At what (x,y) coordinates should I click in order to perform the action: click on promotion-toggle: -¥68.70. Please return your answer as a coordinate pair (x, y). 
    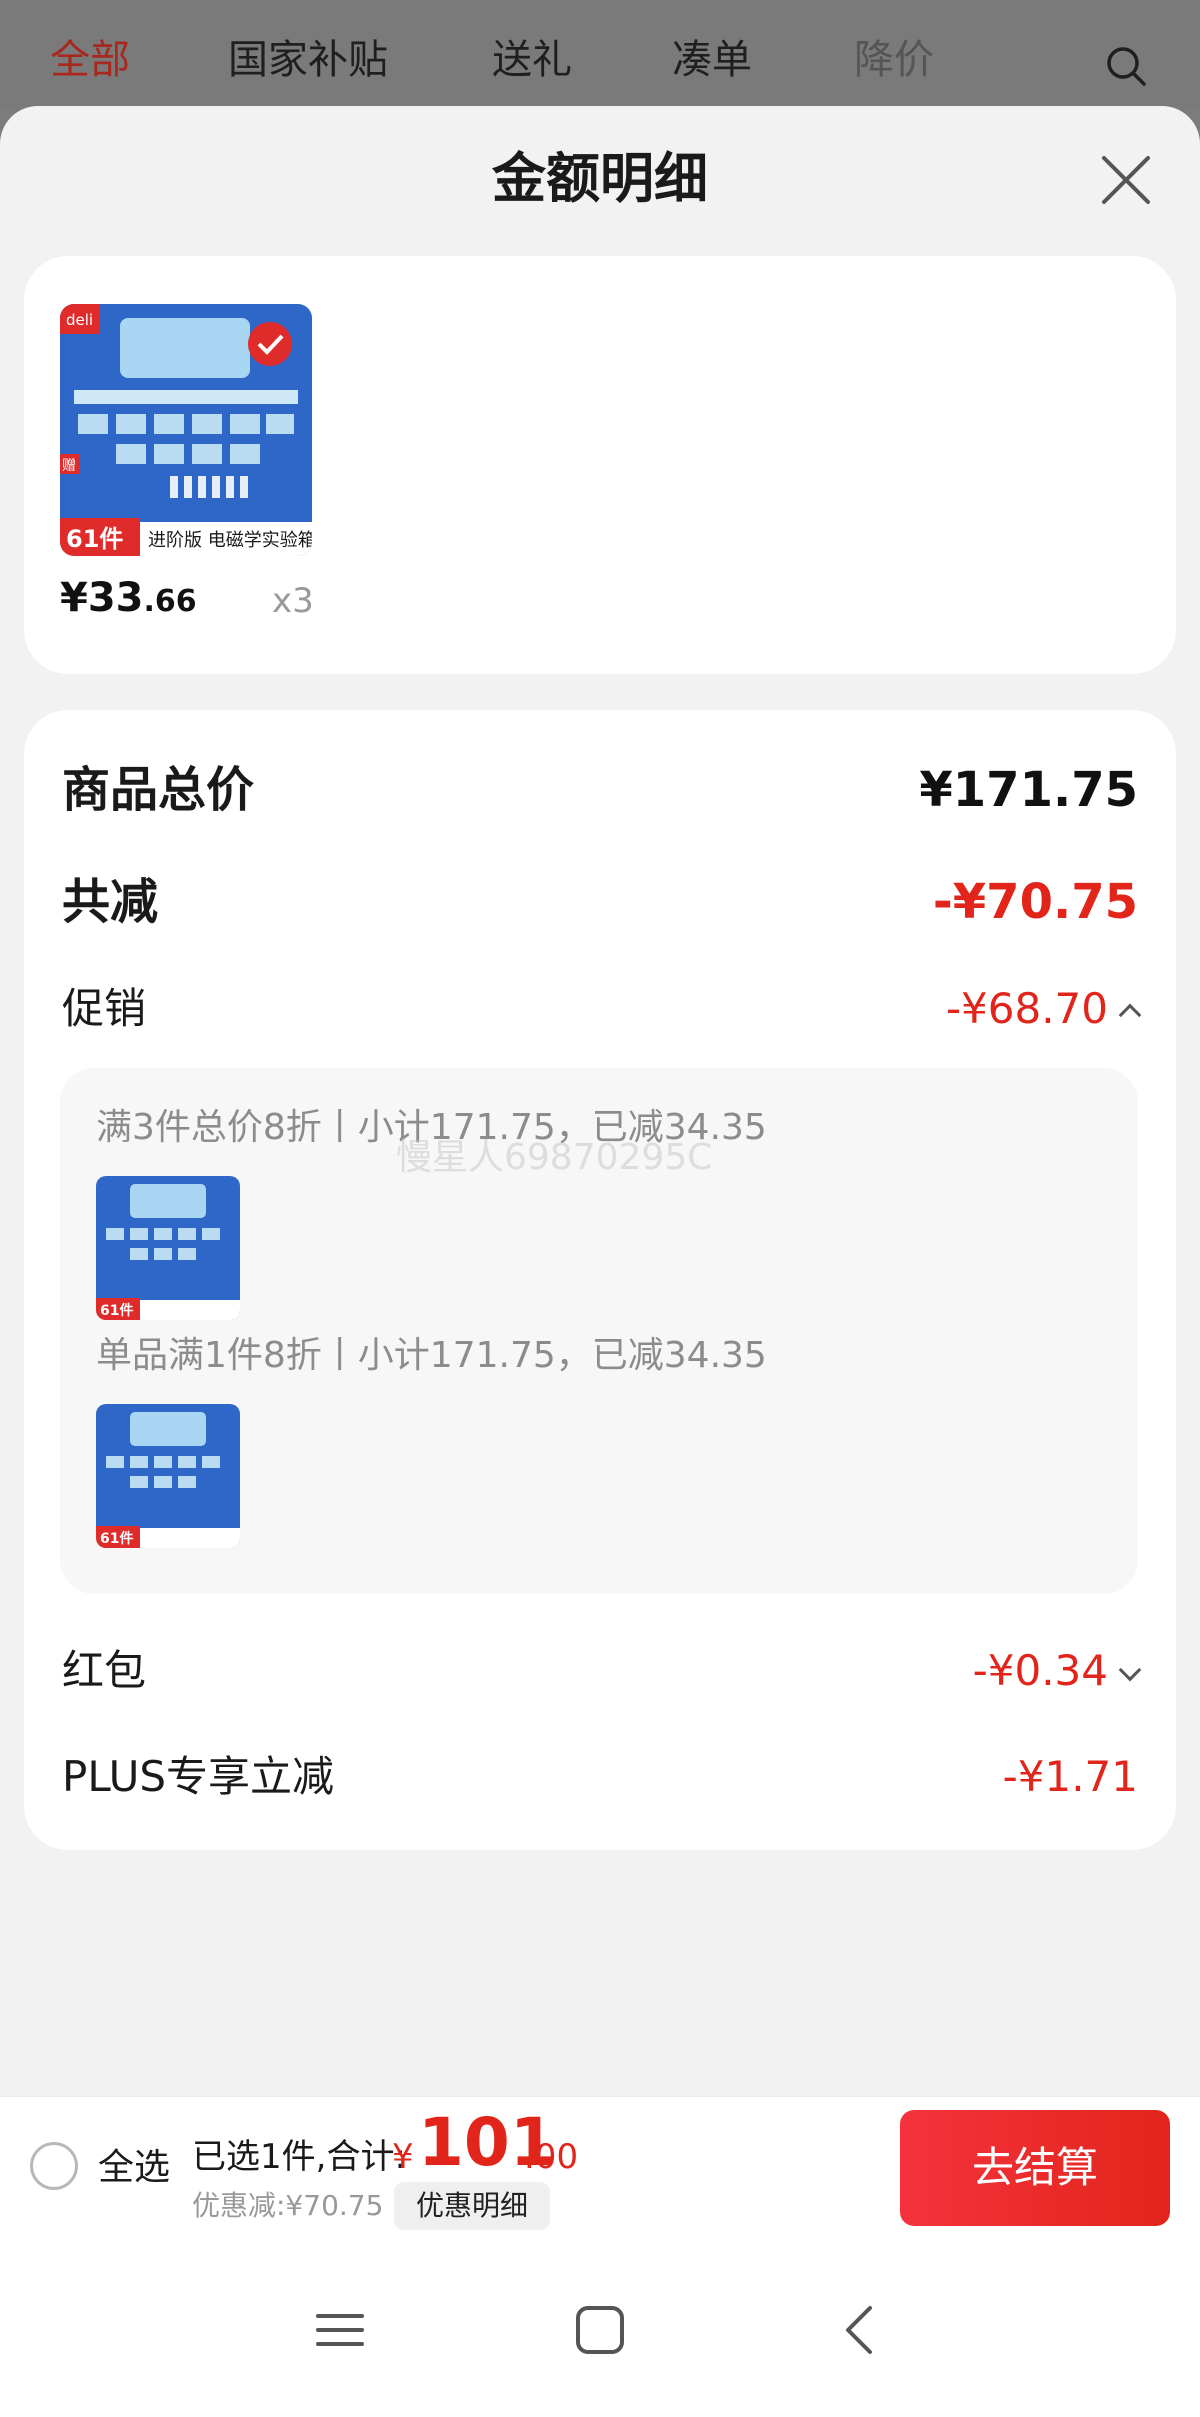
    Looking at the image, I should click on (1044, 1009).